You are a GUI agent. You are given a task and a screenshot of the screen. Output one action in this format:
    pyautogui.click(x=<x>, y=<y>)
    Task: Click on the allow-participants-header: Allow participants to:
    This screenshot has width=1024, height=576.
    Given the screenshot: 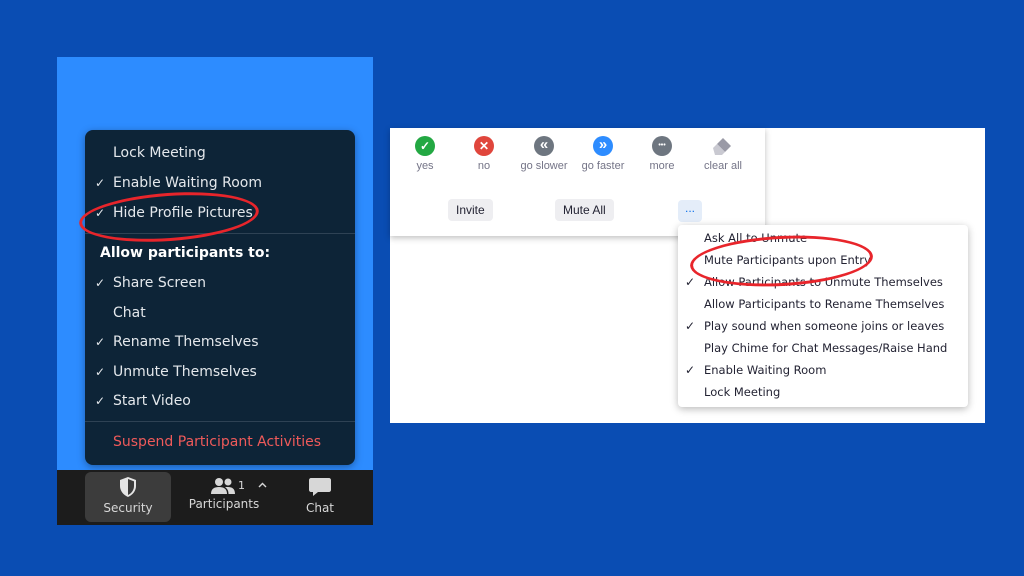 What is the action you would take?
    pyautogui.click(x=185, y=253)
    